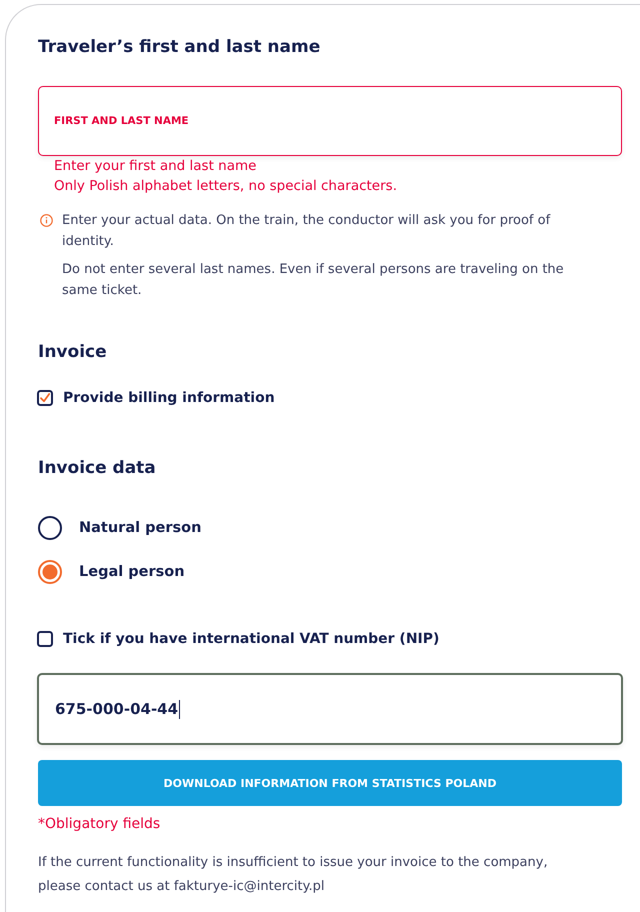  What do you see at coordinates (132, 572) in the screenshot?
I see `radio-label: Legal person` at bounding box center [132, 572].